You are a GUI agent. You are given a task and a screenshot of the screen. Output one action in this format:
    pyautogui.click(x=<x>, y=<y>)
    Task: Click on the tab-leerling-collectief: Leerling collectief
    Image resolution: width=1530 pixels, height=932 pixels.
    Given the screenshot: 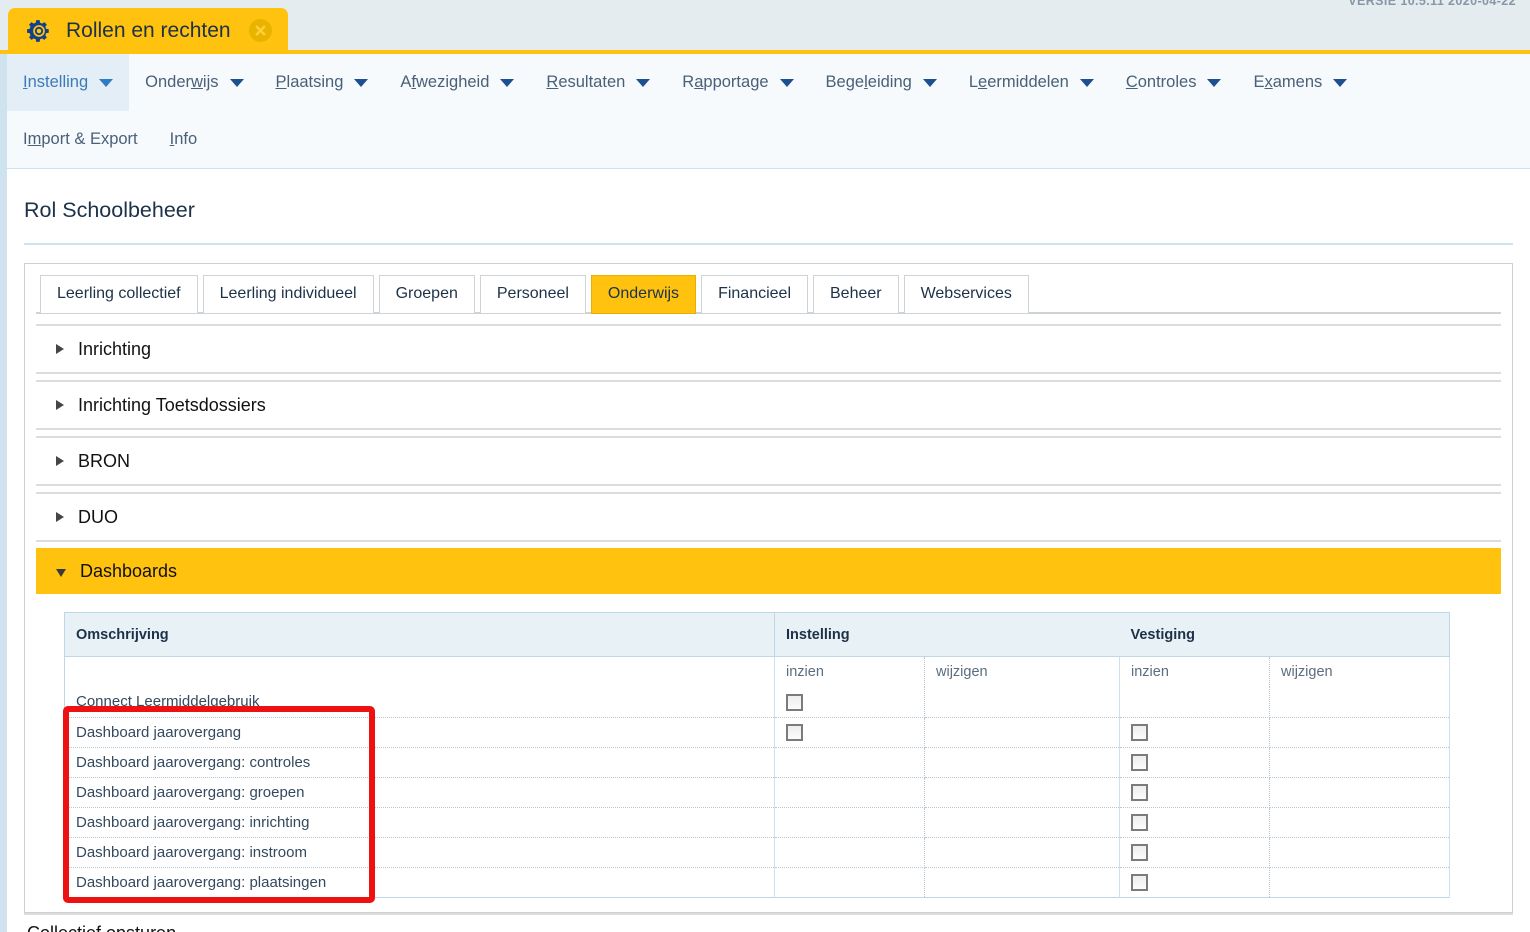 What is the action you would take?
    pyautogui.click(x=119, y=294)
    